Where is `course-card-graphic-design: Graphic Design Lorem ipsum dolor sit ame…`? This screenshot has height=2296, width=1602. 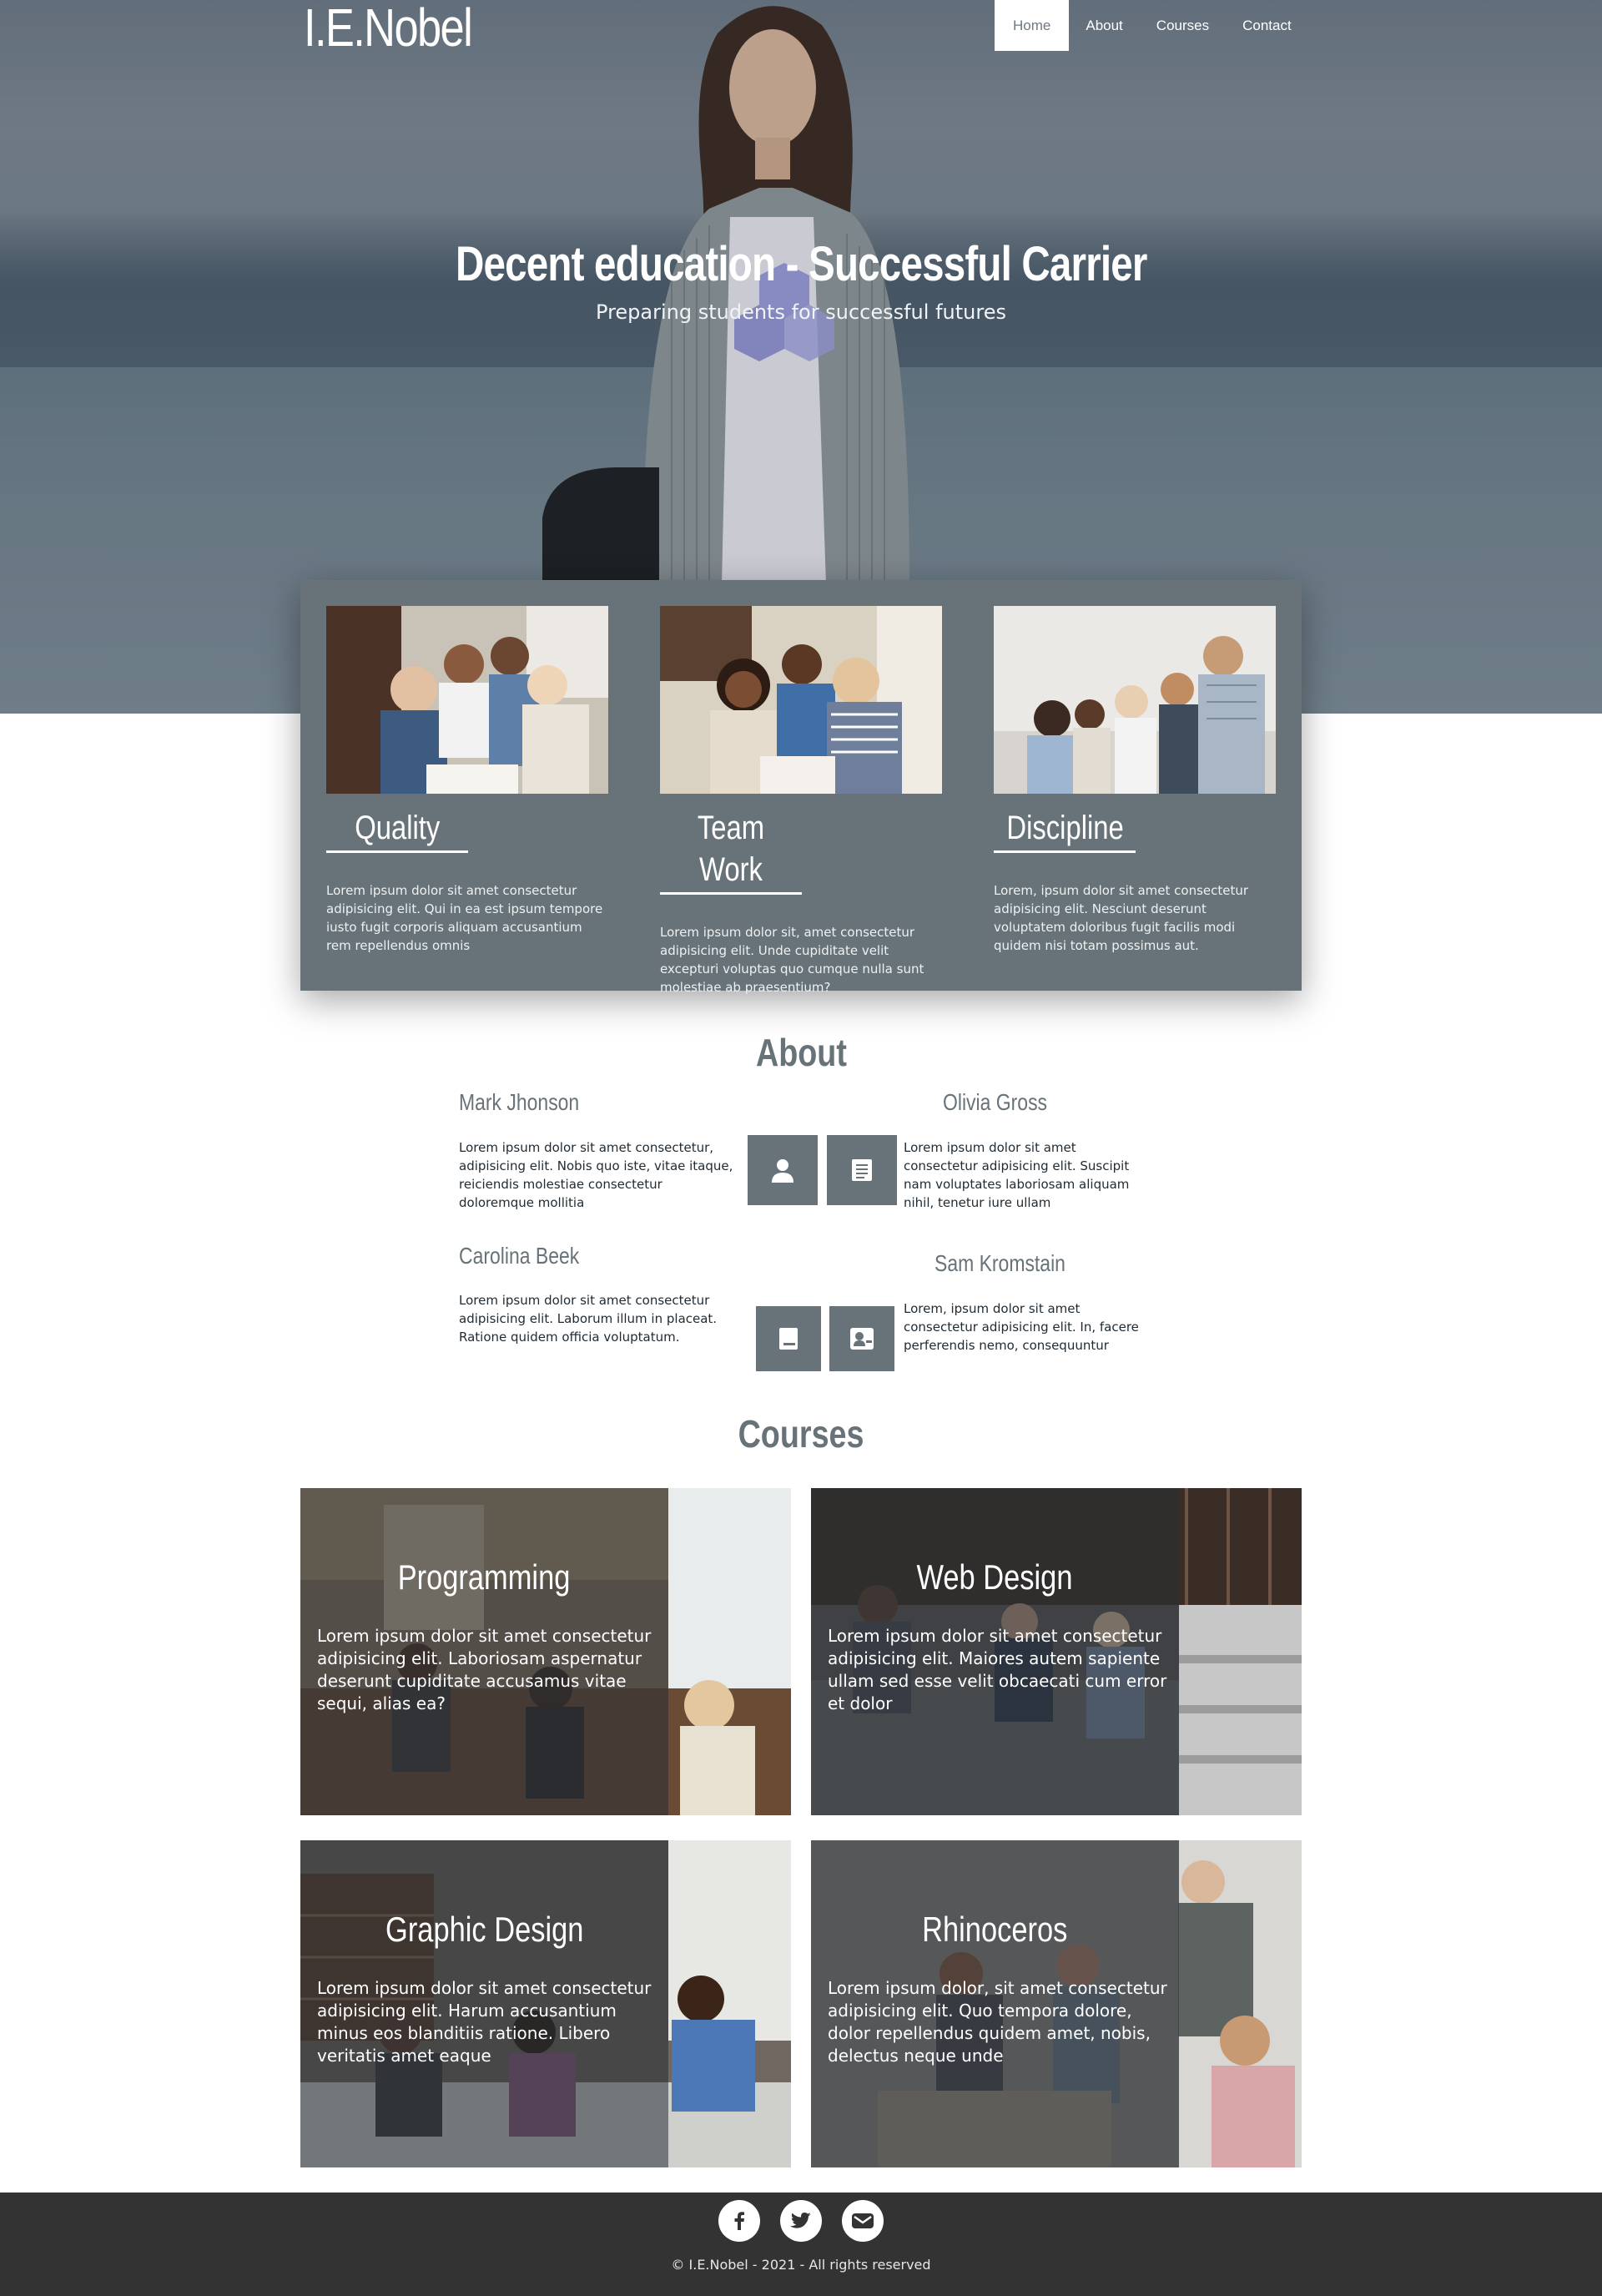
course-card-graphic-design: Graphic Design Lorem ipsum dolor sit ame… is located at coordinates (545, 2003).